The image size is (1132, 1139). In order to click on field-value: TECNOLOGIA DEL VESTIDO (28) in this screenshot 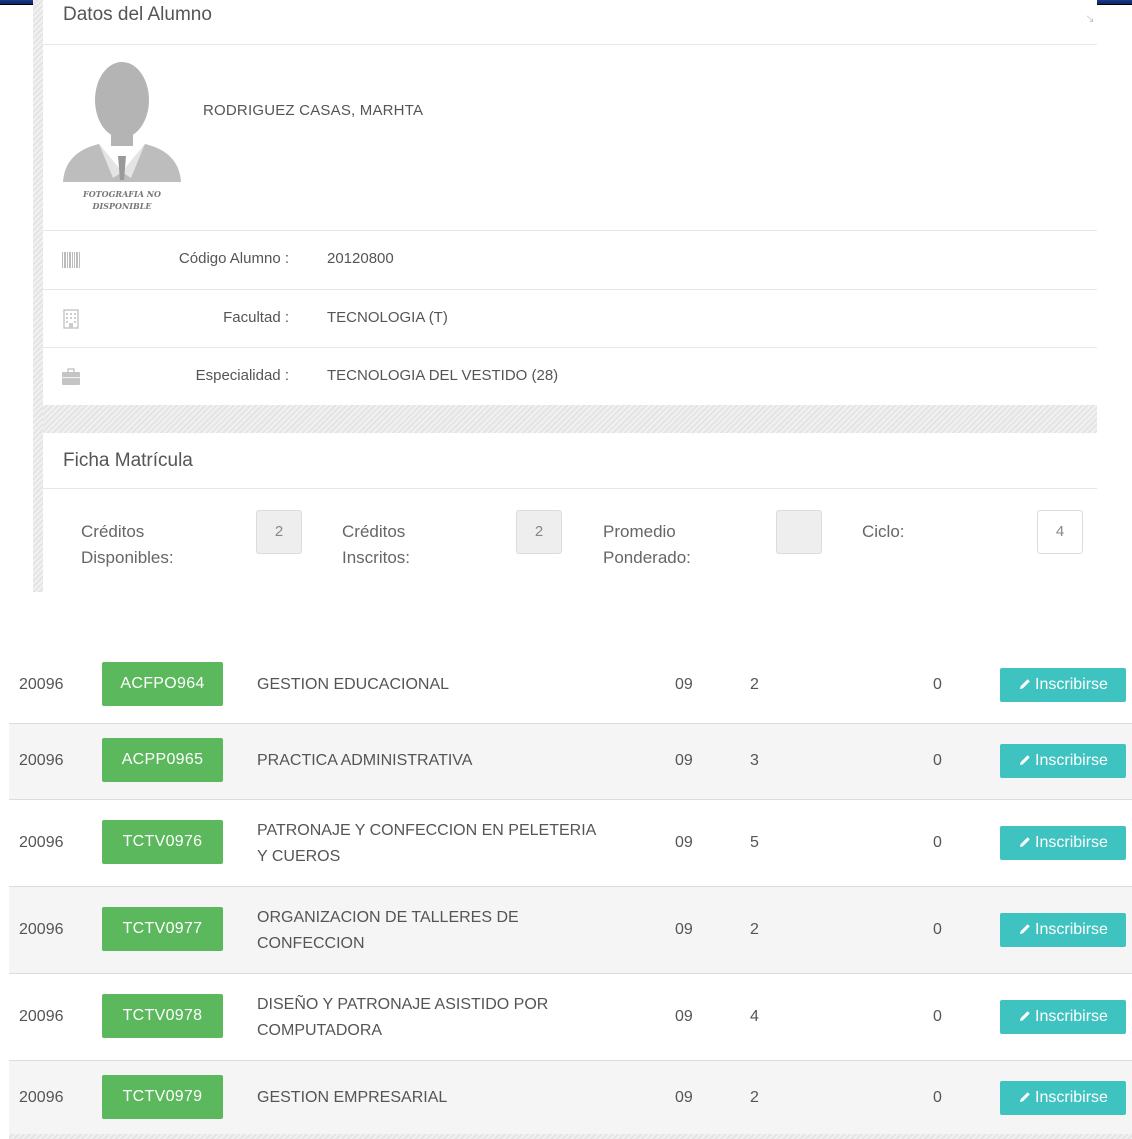, I will do `click(443, 375)`.